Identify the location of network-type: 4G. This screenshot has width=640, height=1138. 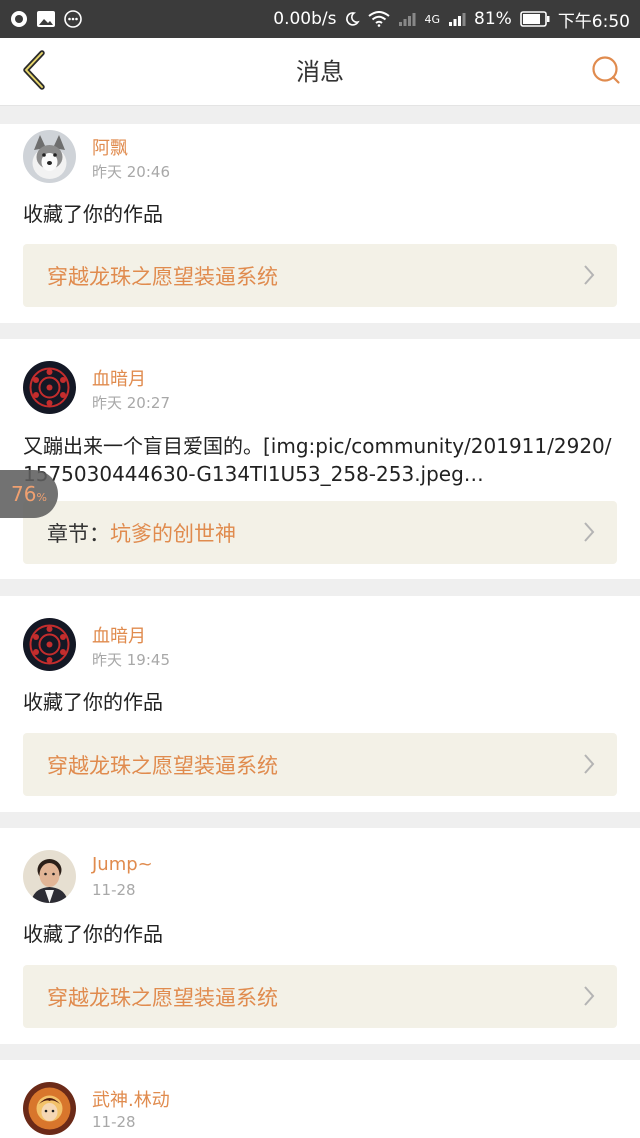
(432, 19).